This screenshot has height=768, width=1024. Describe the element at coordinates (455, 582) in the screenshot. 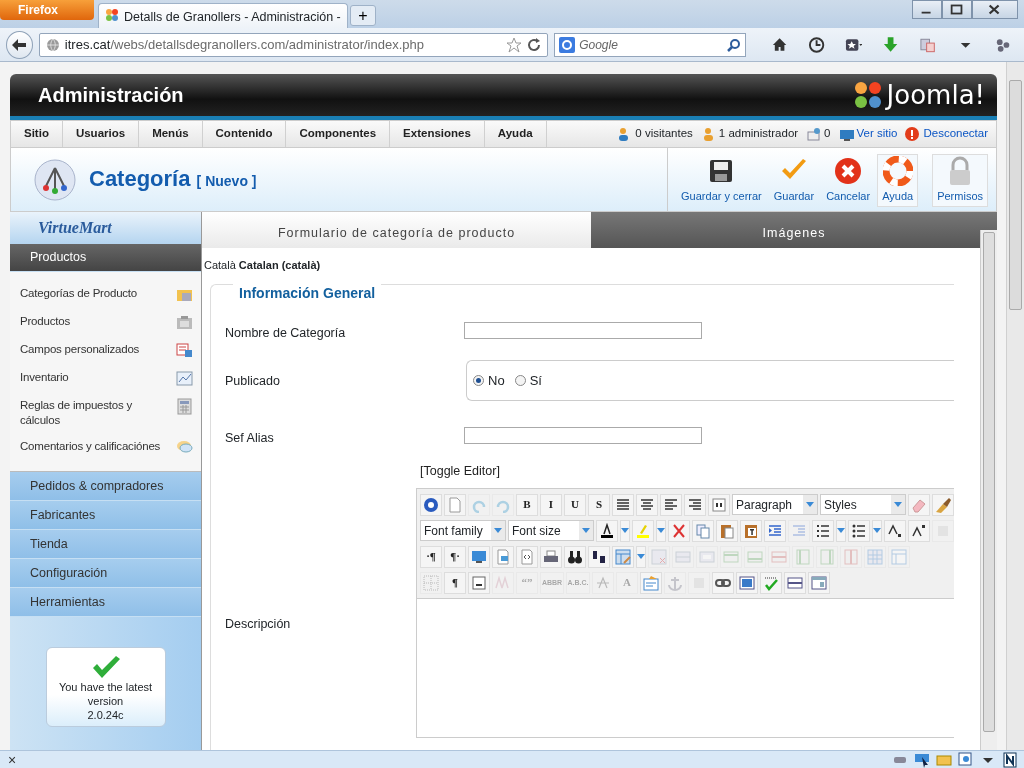

I see `editor-tool-button: ¶` at that location.